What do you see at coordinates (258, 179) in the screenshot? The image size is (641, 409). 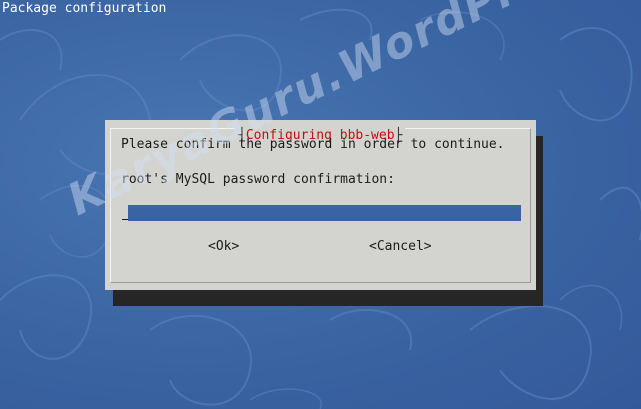 I see `password-field-label: root's MySQL password confirmation:` at bounding box center [258, 179].